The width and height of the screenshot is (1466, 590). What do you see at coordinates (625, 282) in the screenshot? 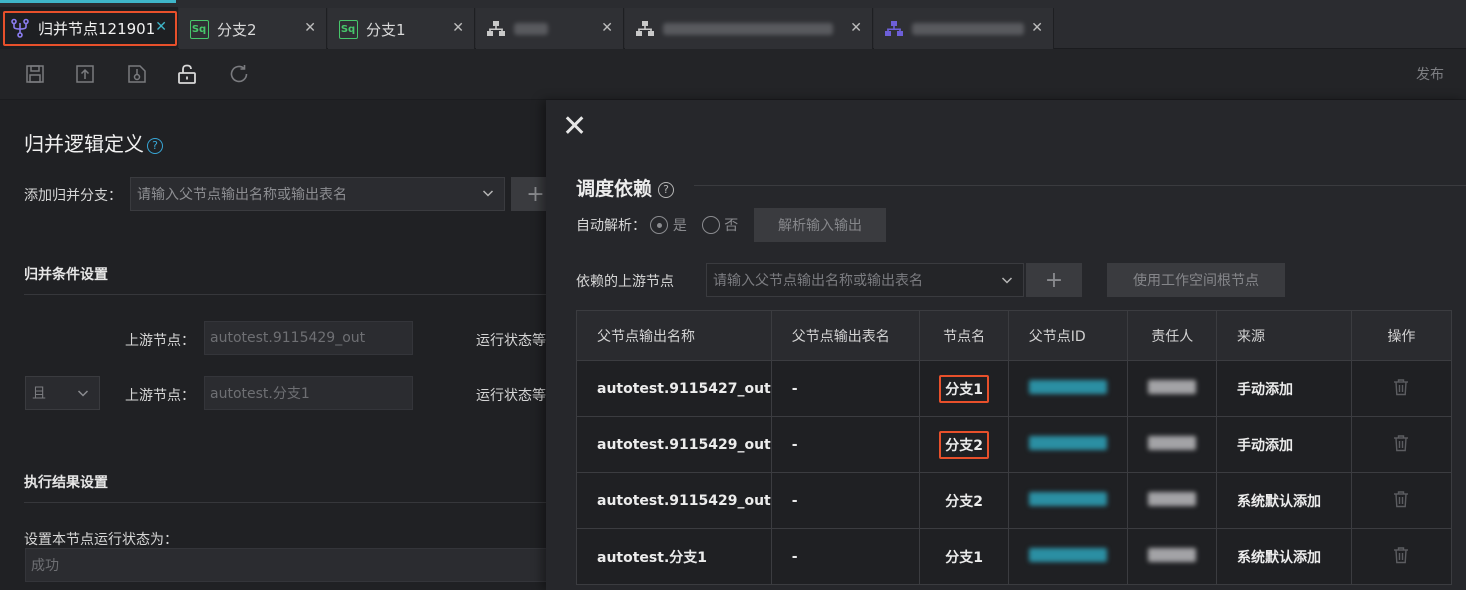
I see `upstream-nodes-label: 依赖的上游节点` at bounding box center [625, 282].